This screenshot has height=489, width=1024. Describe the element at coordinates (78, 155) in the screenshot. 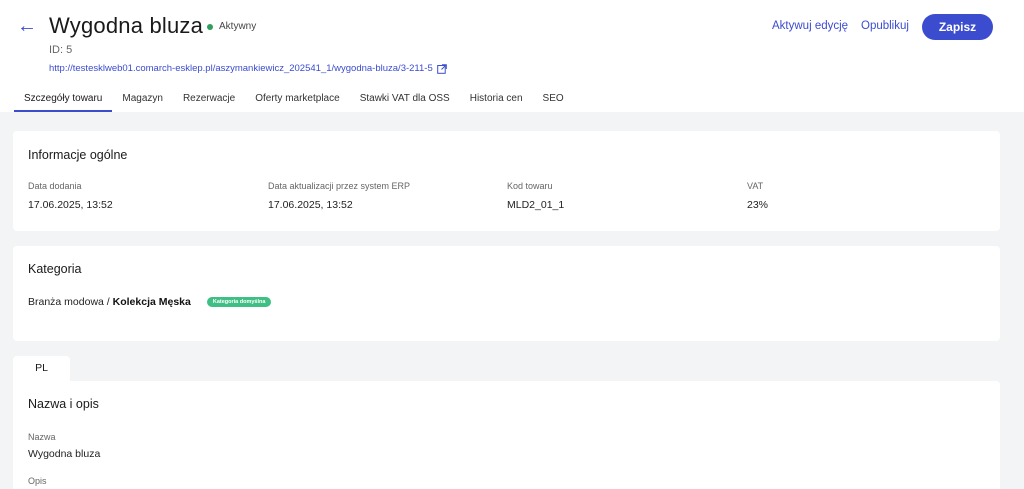

I see `general-info-title: Informacje ogólne` at that location.